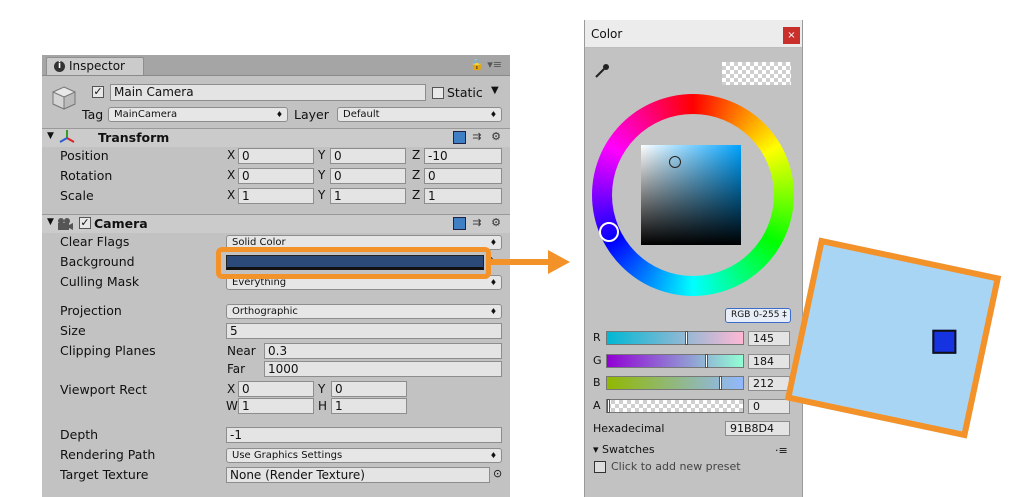 This screenshot has width=1010, height=497. What do you see at coordinates (236, 369) in the screenshot?
I see `far-label: Far` at bounding box center [236, 369].